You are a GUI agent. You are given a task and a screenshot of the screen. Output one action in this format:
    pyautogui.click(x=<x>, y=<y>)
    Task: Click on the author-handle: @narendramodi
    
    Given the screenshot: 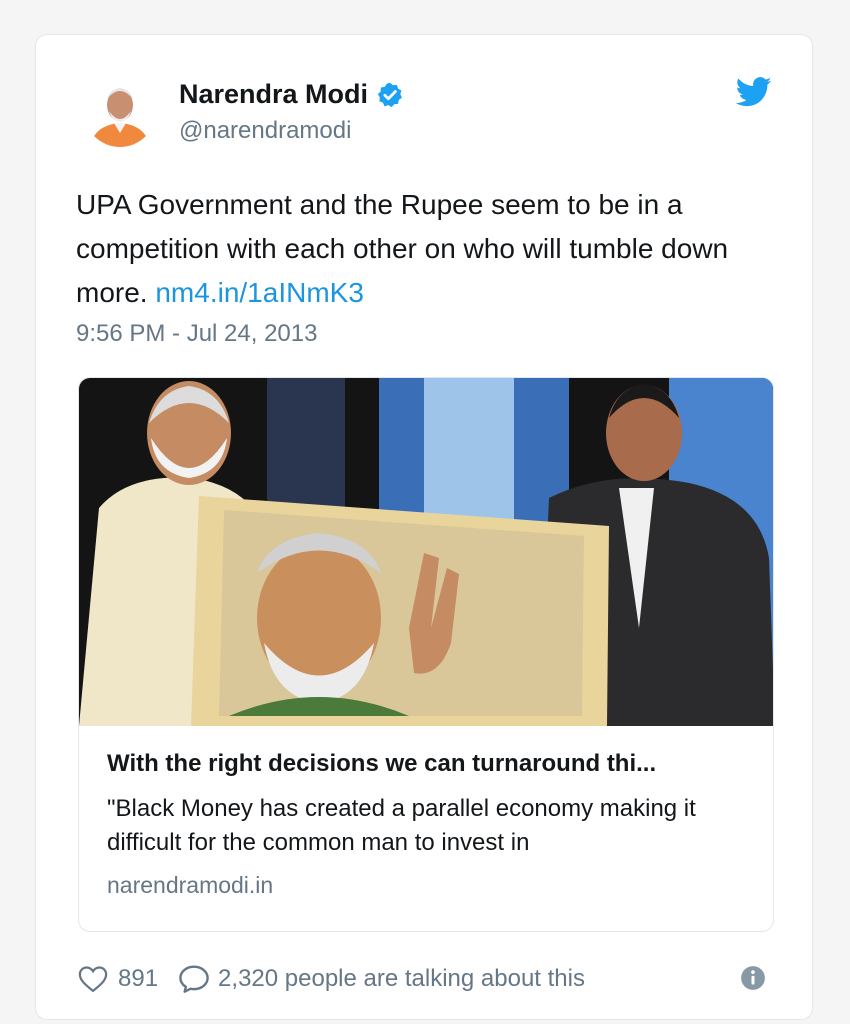 What is the action you would take?
    pyautogui.click(x=265, y=131)
    